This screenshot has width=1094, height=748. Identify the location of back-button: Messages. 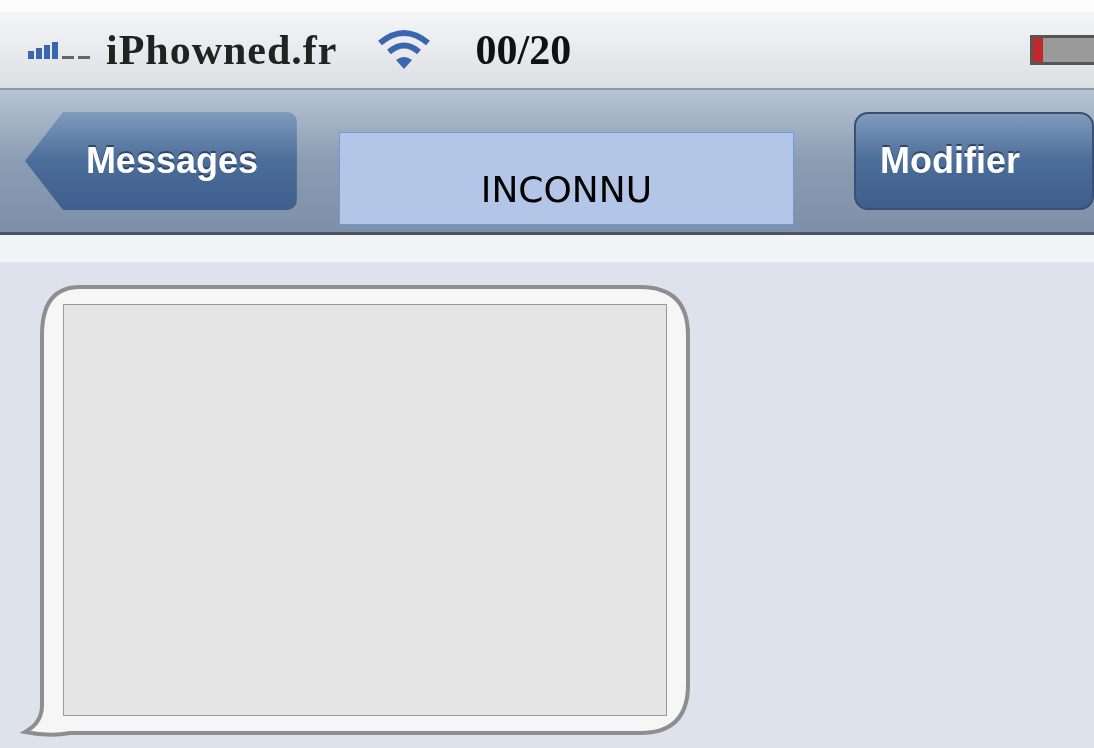
(161, 161).